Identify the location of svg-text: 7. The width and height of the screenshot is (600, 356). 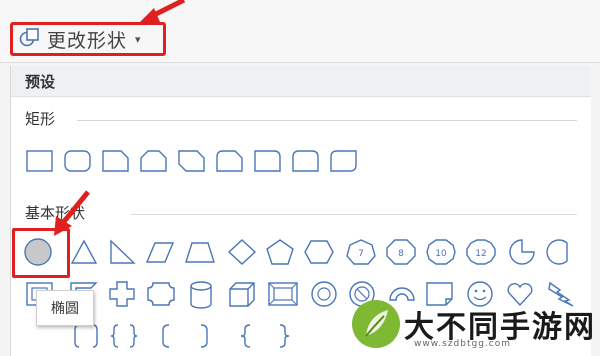
(361, 254).